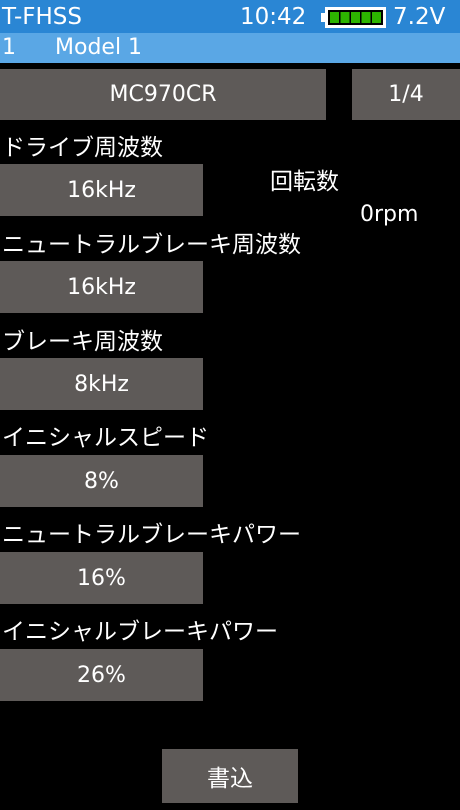 The height and width of the screenshot is (810, 460). Describe the element at coordinates (151, 245) in the screenshot. I see `neutral-brake-frequency-label: ニュートラルブレーキ周波数` at that location.